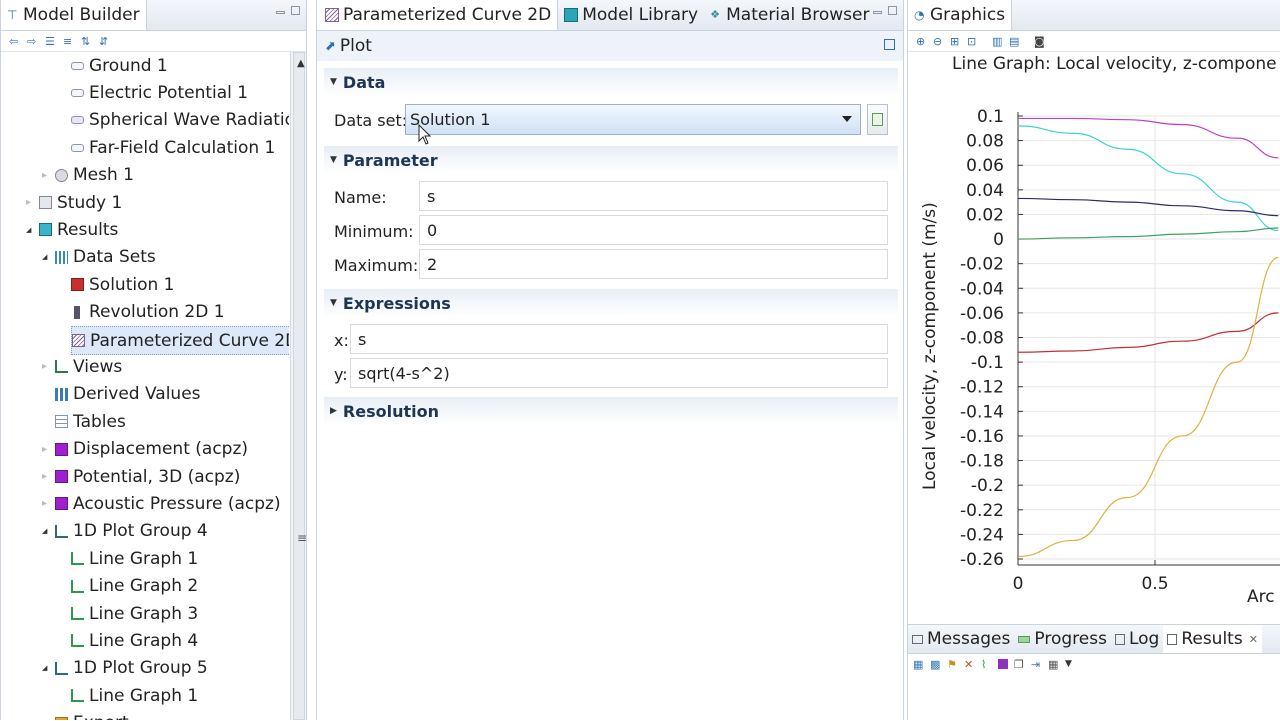 The height and width of the screenshot is (721, 1280). Describe the element at coordinates (134, 640) in the screenshot. I see `tree-item: Line Graph 4` at that location.